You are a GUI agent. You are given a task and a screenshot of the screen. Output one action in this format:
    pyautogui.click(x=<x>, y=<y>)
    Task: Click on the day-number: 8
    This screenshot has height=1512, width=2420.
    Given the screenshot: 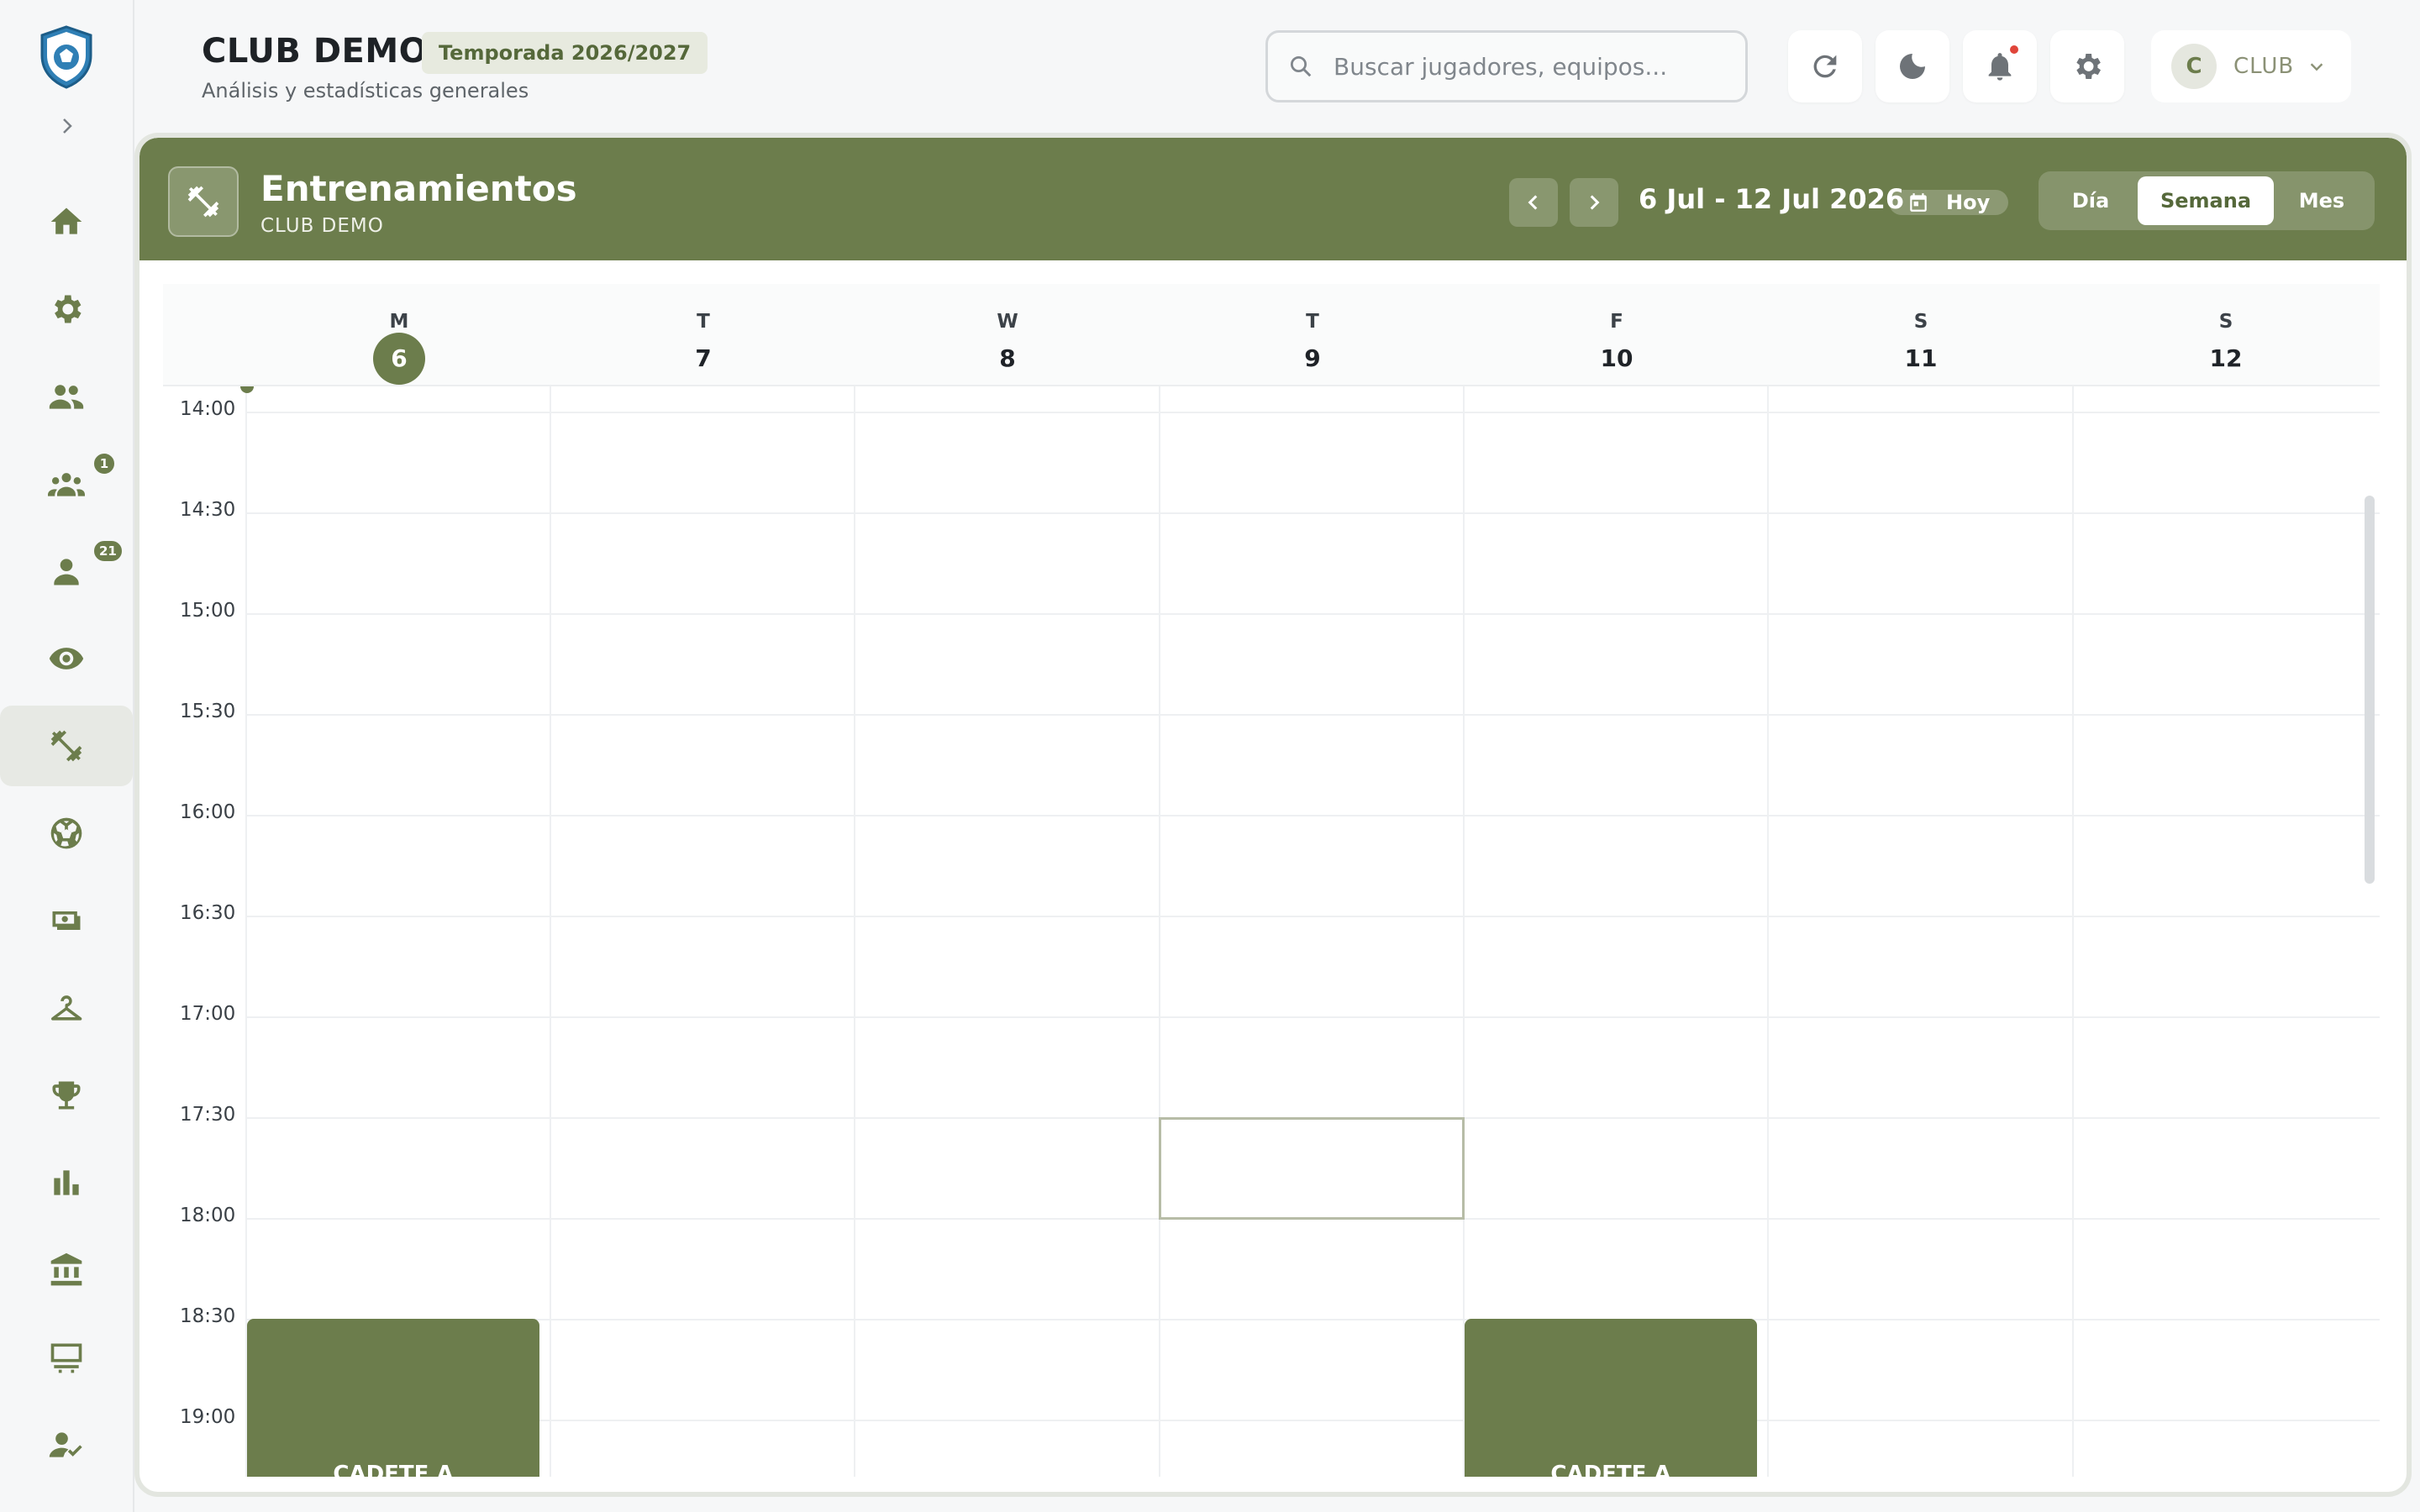 What is the action you would take?
    pyautogui.click(x=1007, y=358)
    